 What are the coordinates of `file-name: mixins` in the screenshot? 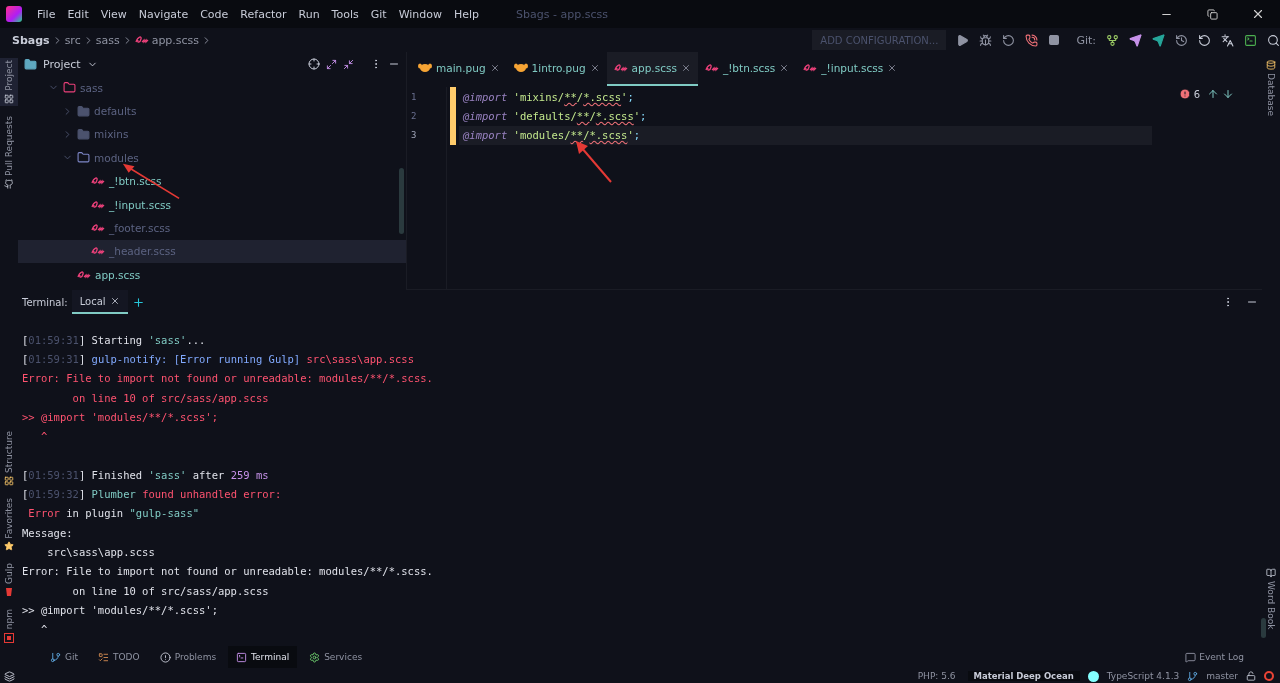 It's located at (111, 134).